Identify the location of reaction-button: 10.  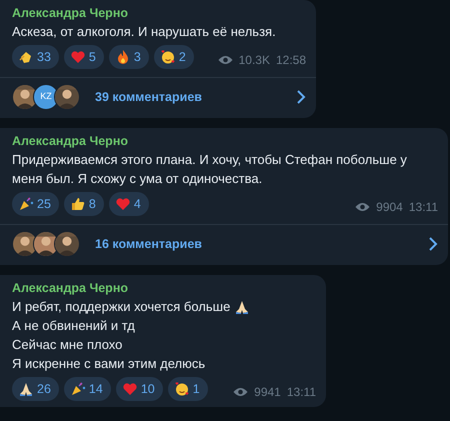
(139, 389).